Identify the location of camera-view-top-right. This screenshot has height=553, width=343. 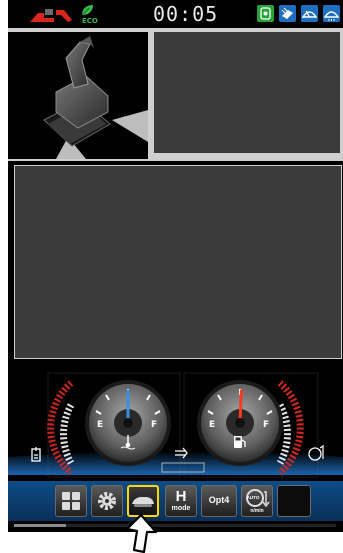
(247, 92).